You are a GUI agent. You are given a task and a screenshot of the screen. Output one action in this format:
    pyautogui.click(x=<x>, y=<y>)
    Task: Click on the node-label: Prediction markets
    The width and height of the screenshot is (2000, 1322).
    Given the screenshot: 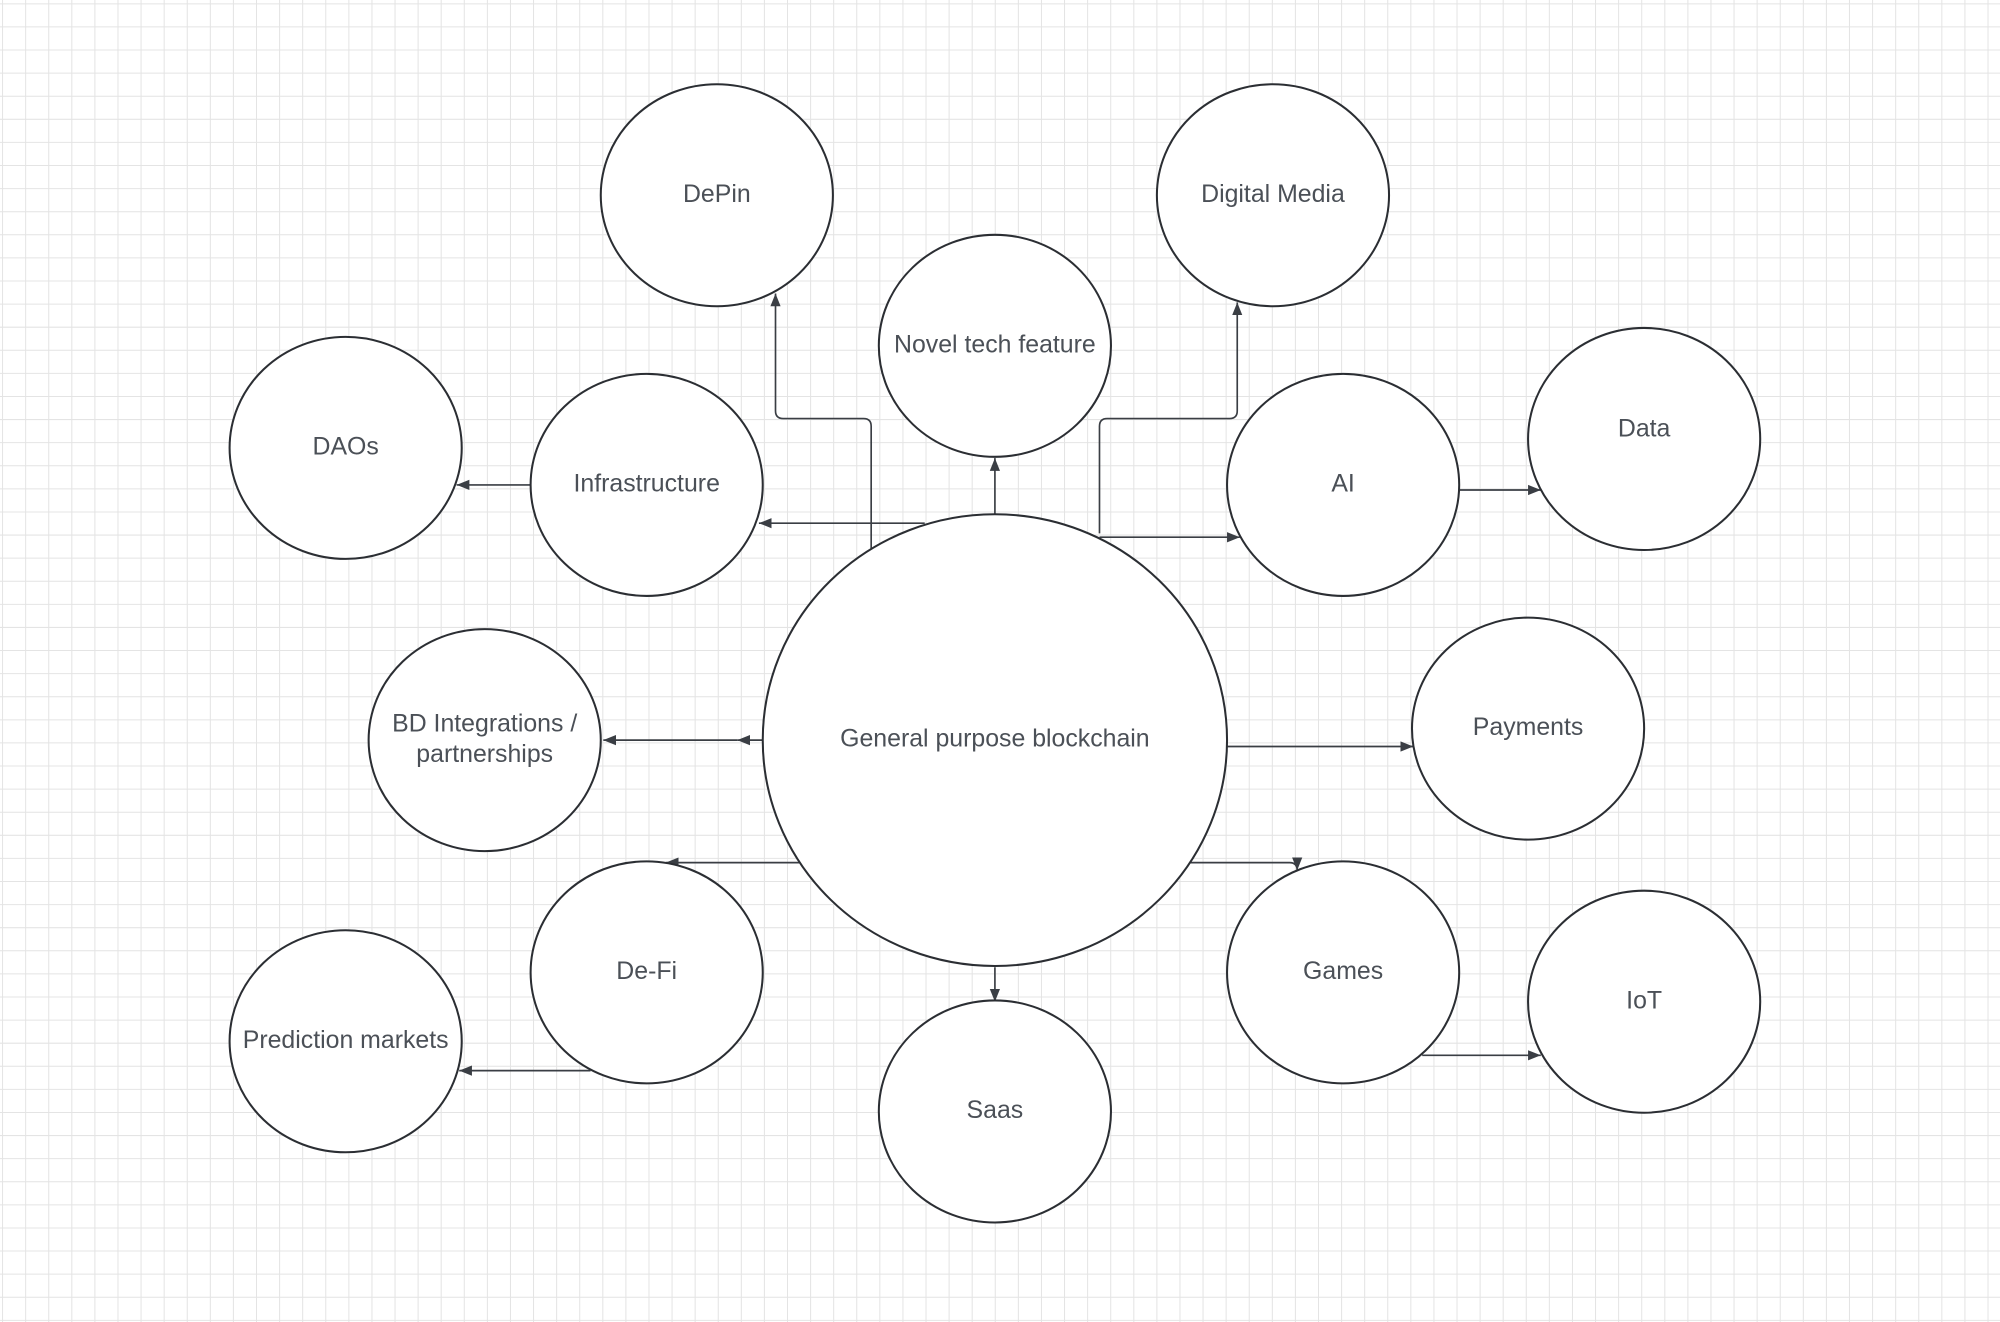 What is the action you would take?
    pyautogui.click(x=346, y=1040)
    